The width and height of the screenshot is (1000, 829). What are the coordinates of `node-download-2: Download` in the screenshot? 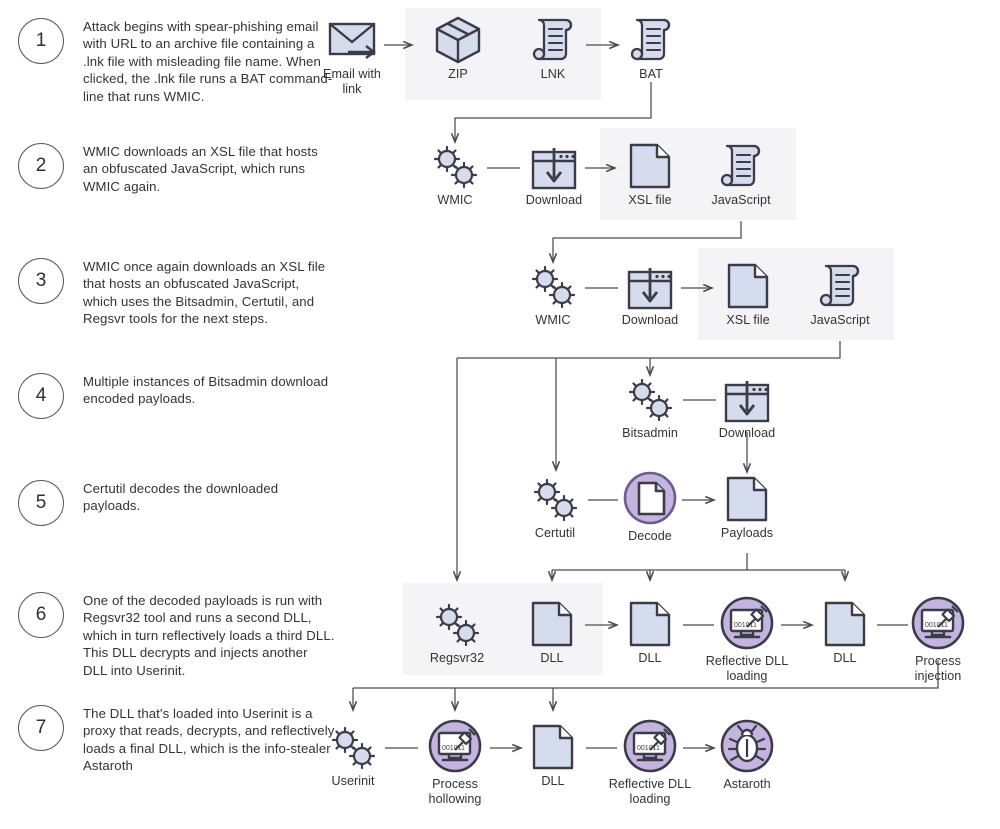 It's located at (650, 294).